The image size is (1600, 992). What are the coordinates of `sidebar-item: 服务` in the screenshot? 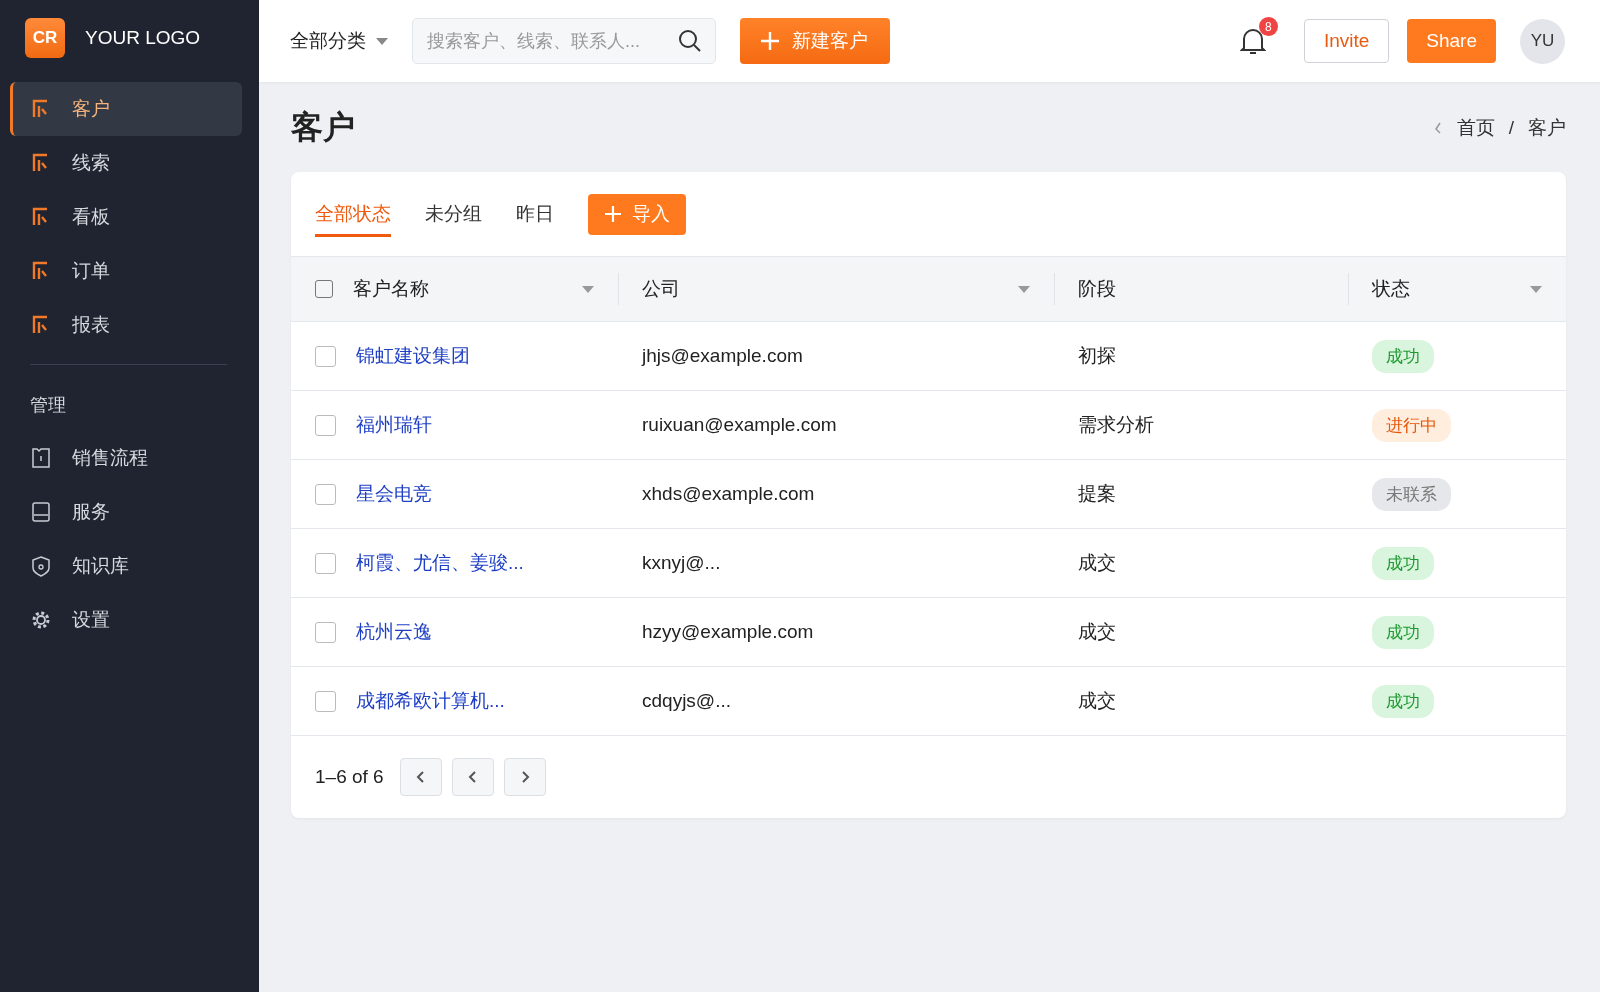 It's located at (126, 512).